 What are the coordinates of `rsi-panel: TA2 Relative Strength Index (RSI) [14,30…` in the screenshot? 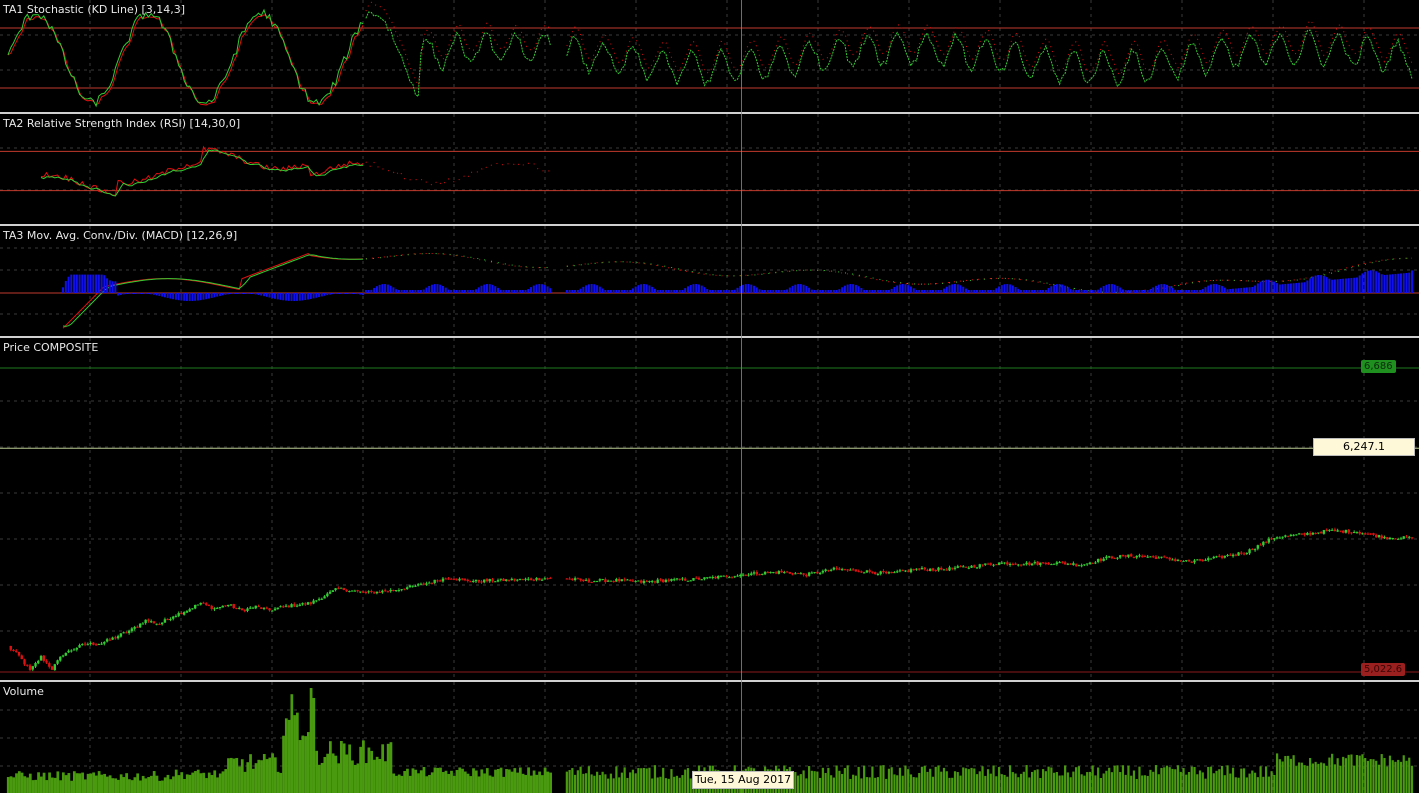 It's located at (709, 169).